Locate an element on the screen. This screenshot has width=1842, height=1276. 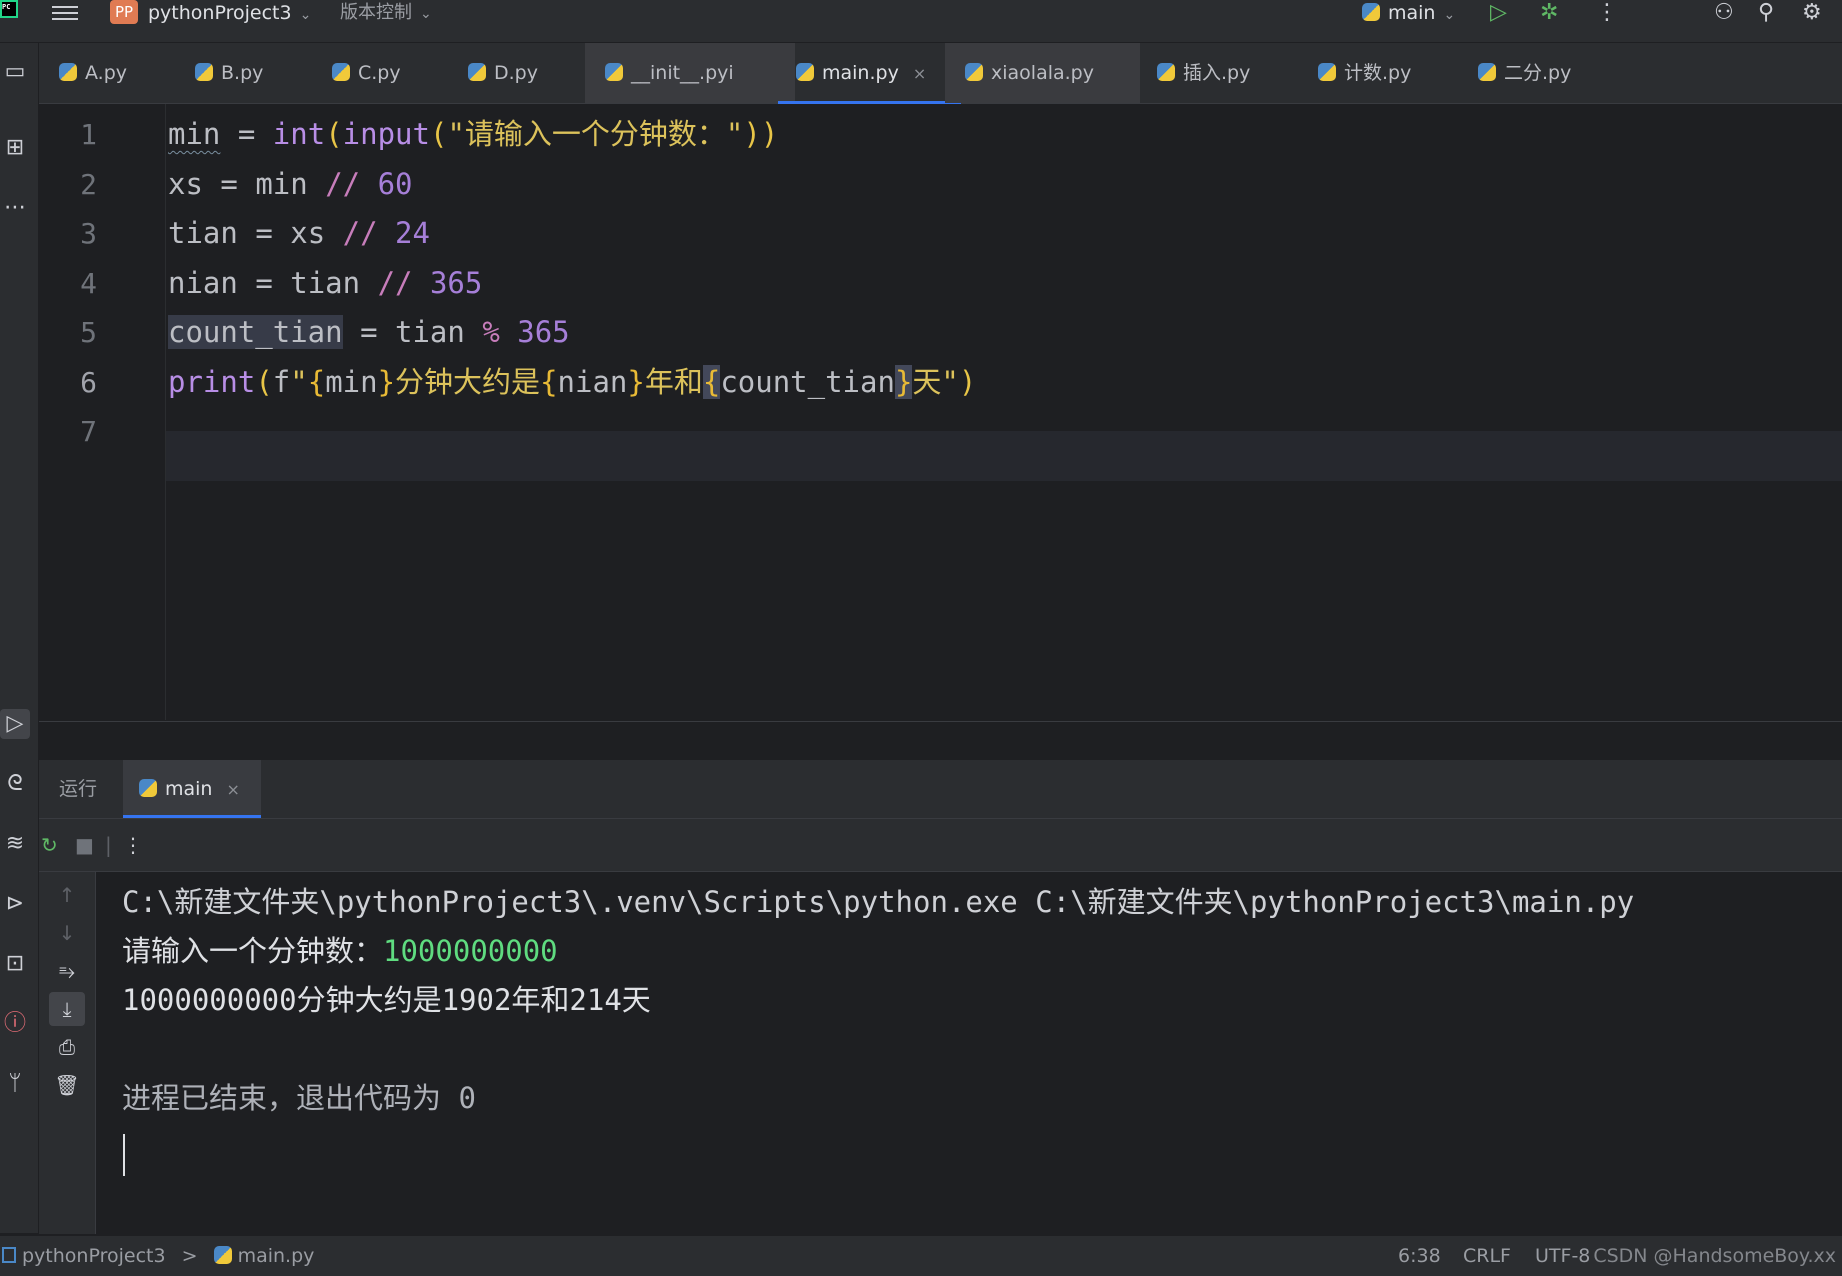
tab-label: main.py is located at coordinates (860, 73).